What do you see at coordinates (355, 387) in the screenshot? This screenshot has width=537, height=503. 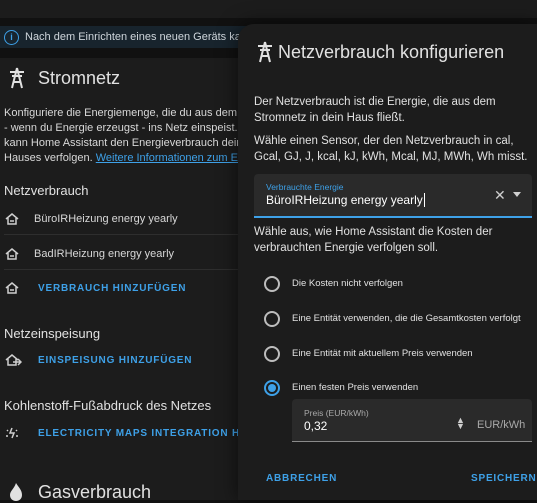 I see `cost-option-label: Einen festen Preis verwenden` at bounding box center [355, 387].